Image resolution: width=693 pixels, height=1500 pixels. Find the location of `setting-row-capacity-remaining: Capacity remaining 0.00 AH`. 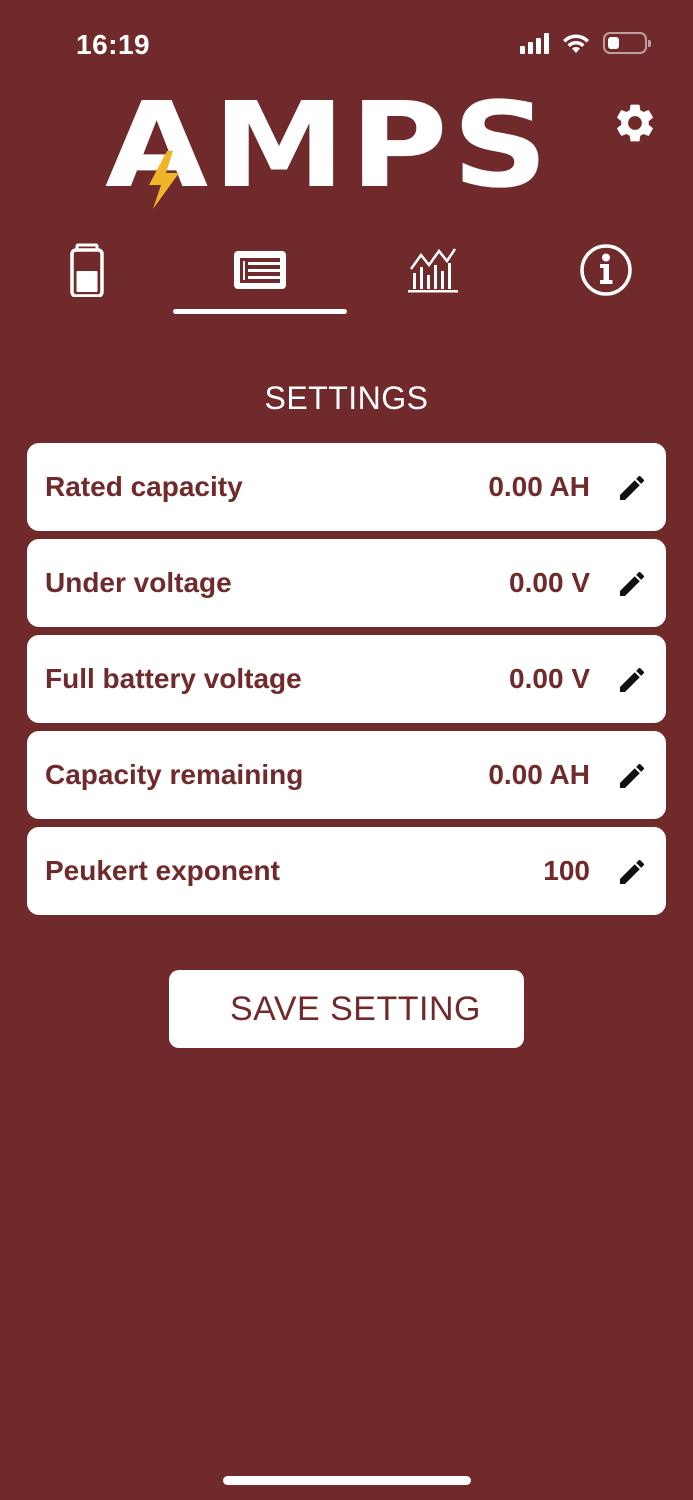

setting-row-capacity-remaining: Capacity remaining 0.00 AH is located at coordinates (346, 775).